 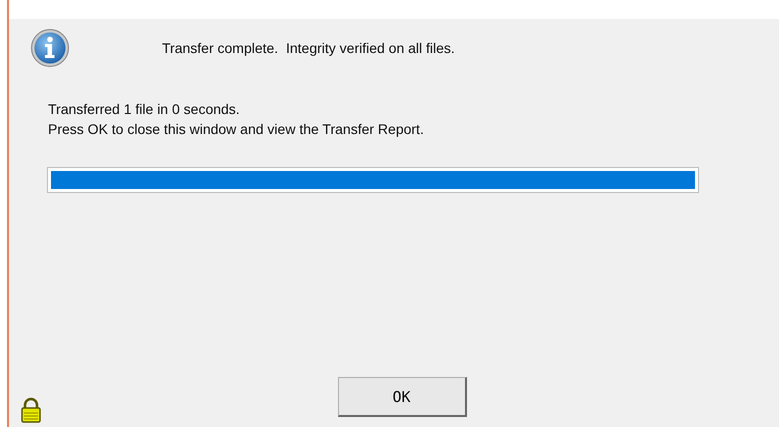 What do you see at coordinates (236, 129) in the screenshot?
I see `detail-text: Press OK to close this window and view the Transfer Report.` at bounding box center [236, 129].